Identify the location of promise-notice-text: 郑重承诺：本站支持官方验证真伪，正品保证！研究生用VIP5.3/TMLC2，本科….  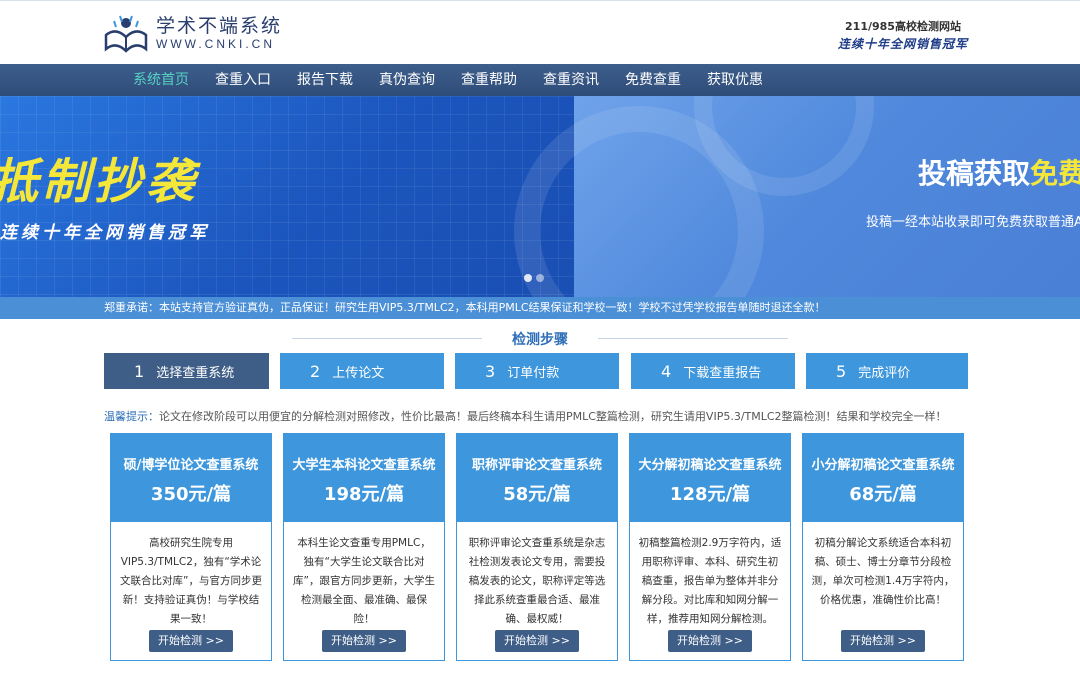
(465, 307).